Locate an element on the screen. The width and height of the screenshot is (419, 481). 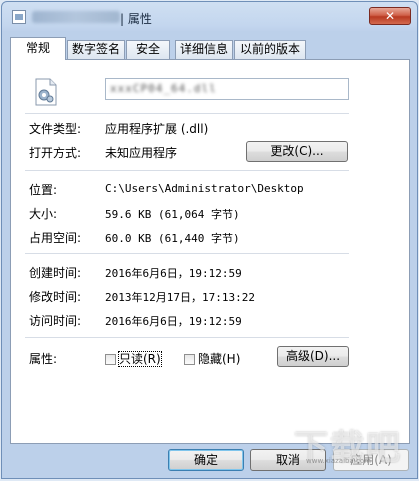
hidden-checkbox: 隐藏(H) is located at coordinates (212, 358).